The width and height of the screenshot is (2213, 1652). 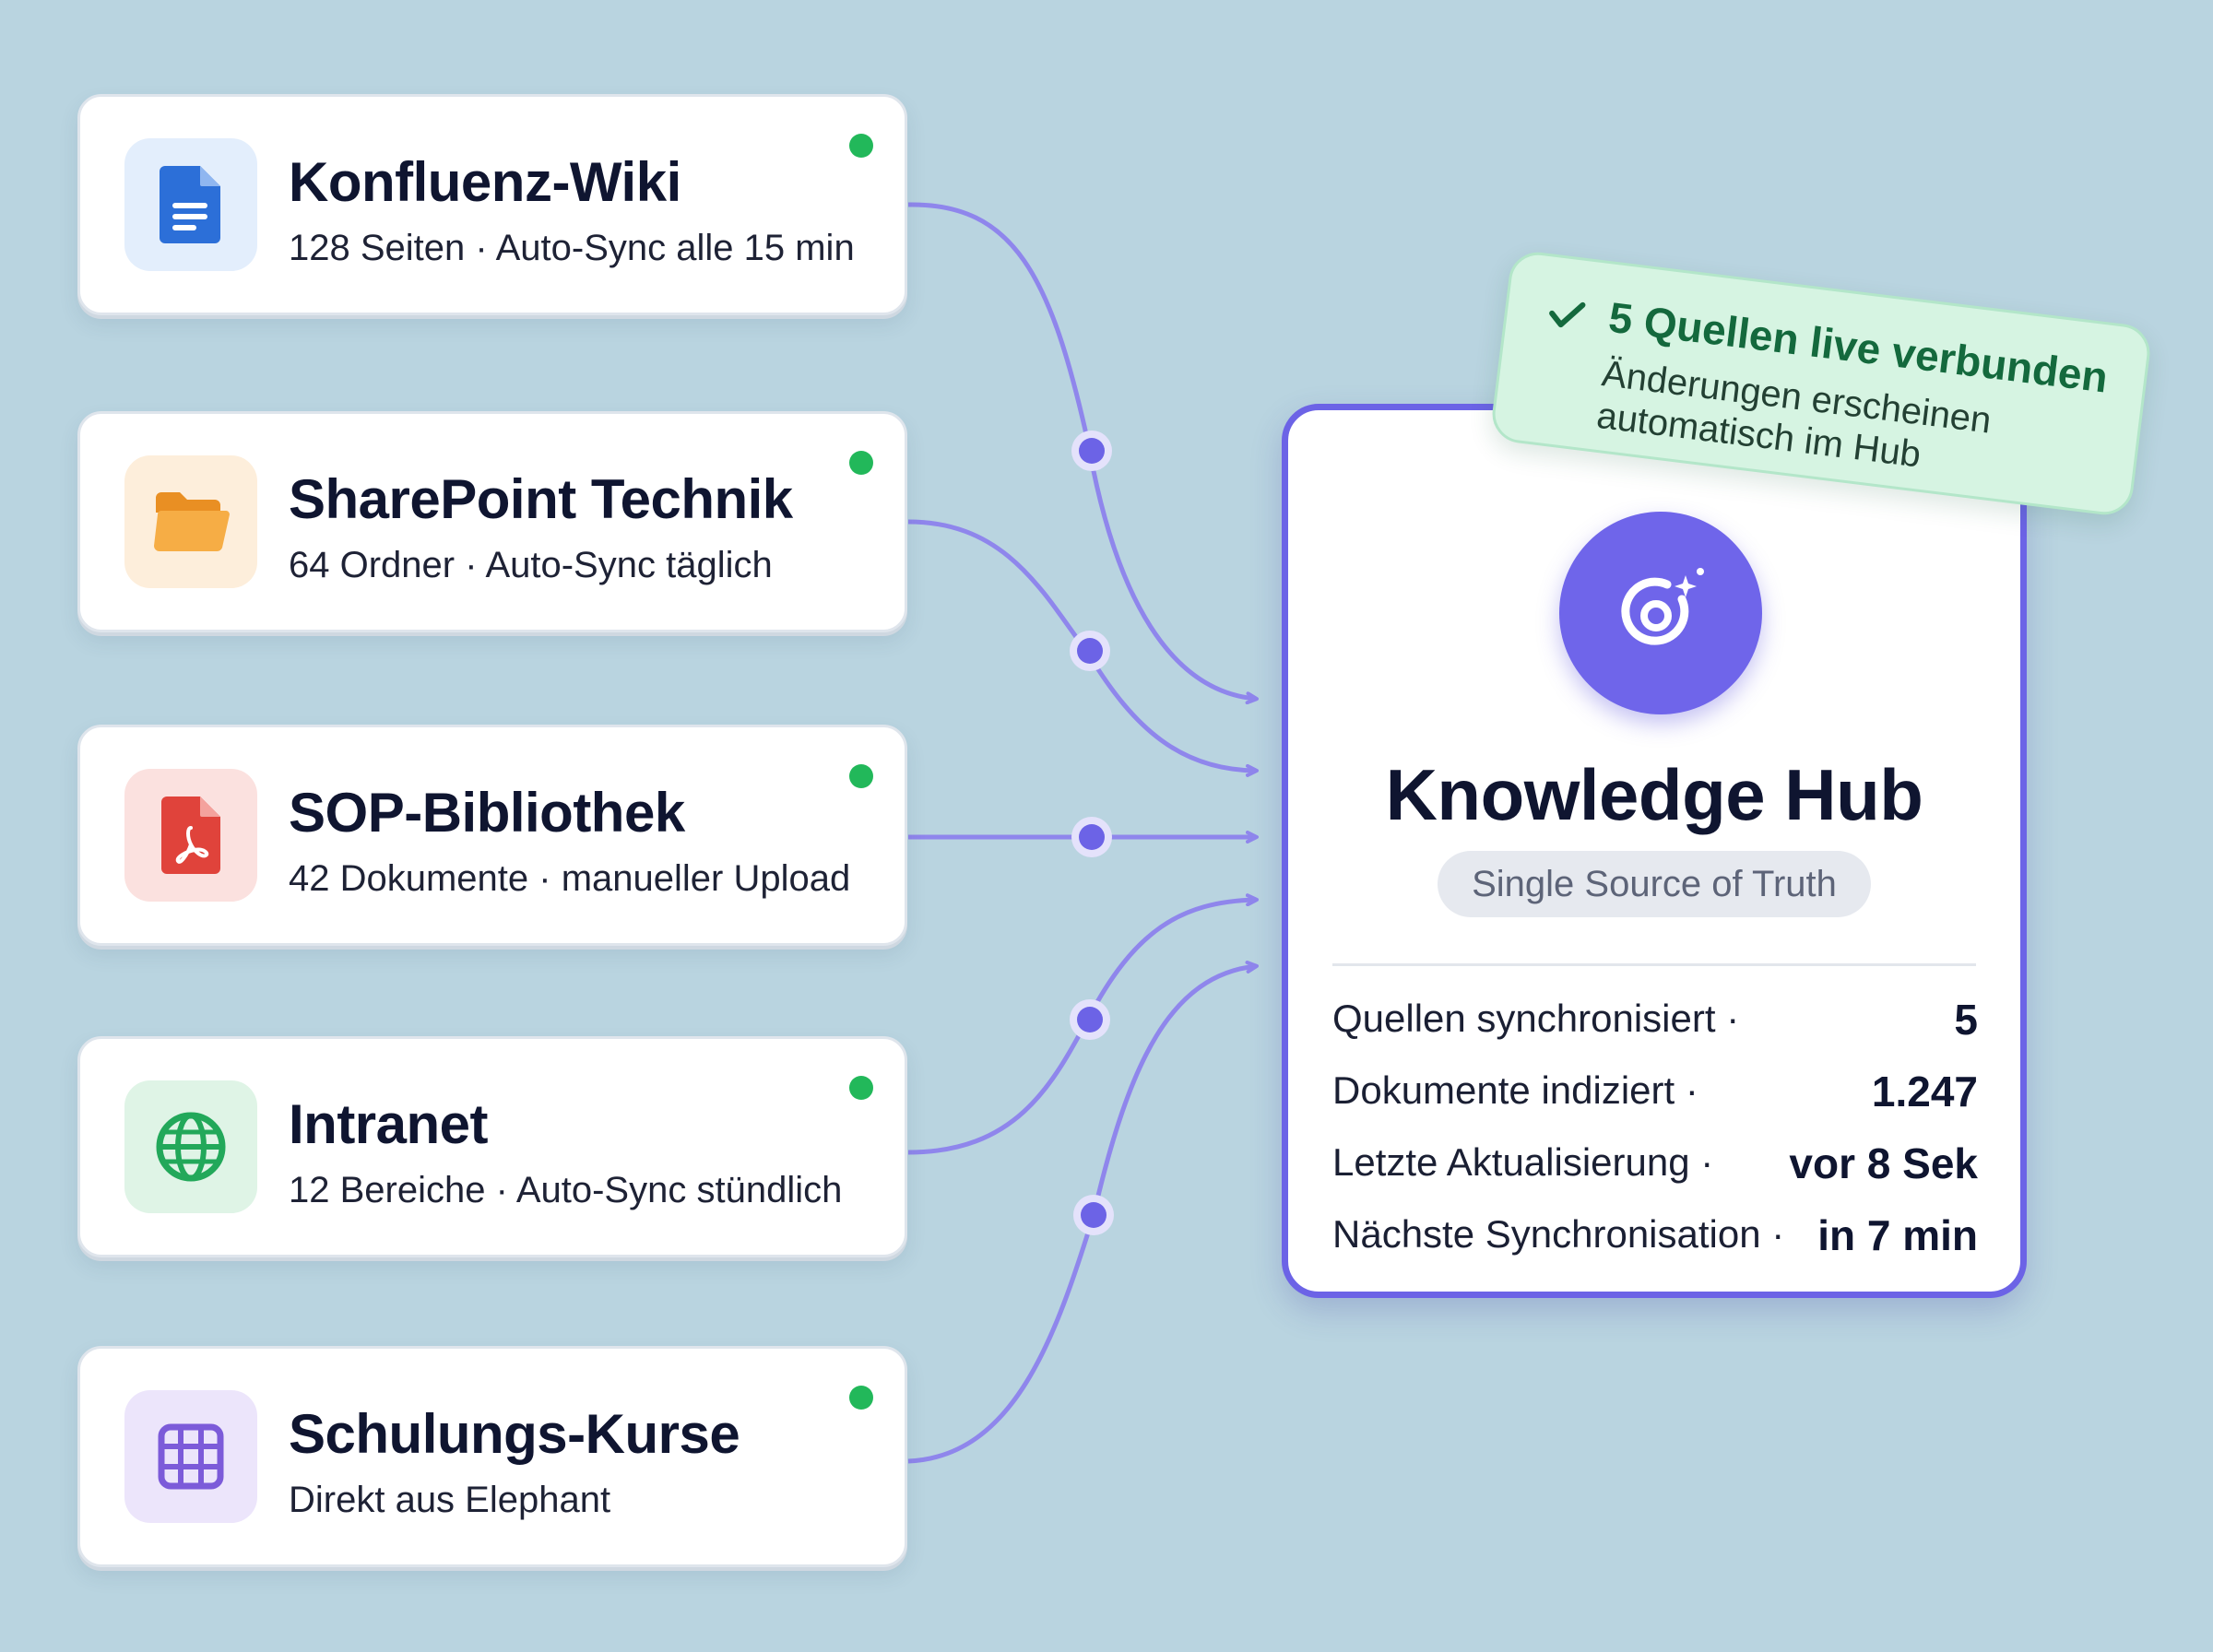 What do you see at coordinates (450, 1500) in the screenshot?
I see `source-meta: Direkt aus Elephant` at bounding box center [450, 1500].